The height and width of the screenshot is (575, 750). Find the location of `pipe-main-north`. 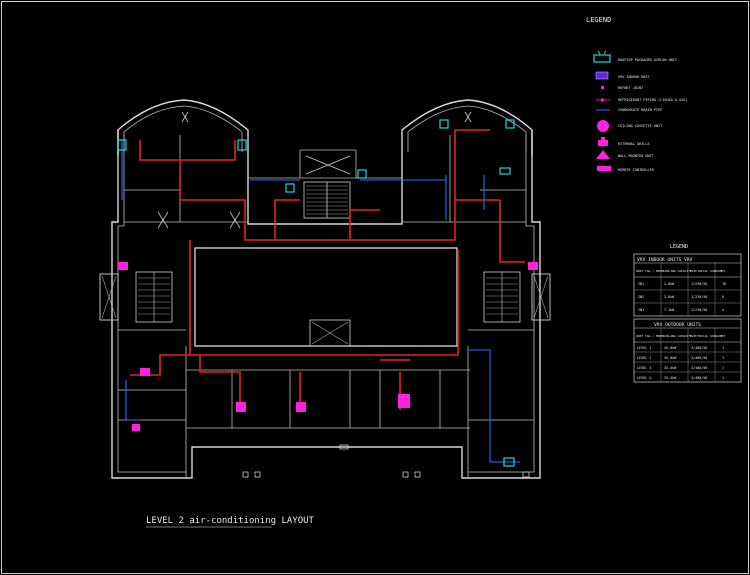

pipe-main-north is located at coordinates (339, 200).